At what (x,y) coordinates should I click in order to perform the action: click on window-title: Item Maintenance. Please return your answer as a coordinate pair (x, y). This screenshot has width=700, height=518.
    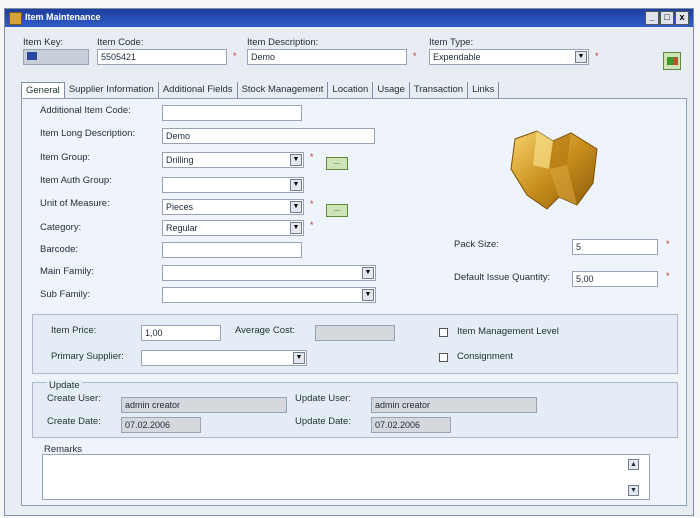
    Looking at the image, I should click on (63, 17).